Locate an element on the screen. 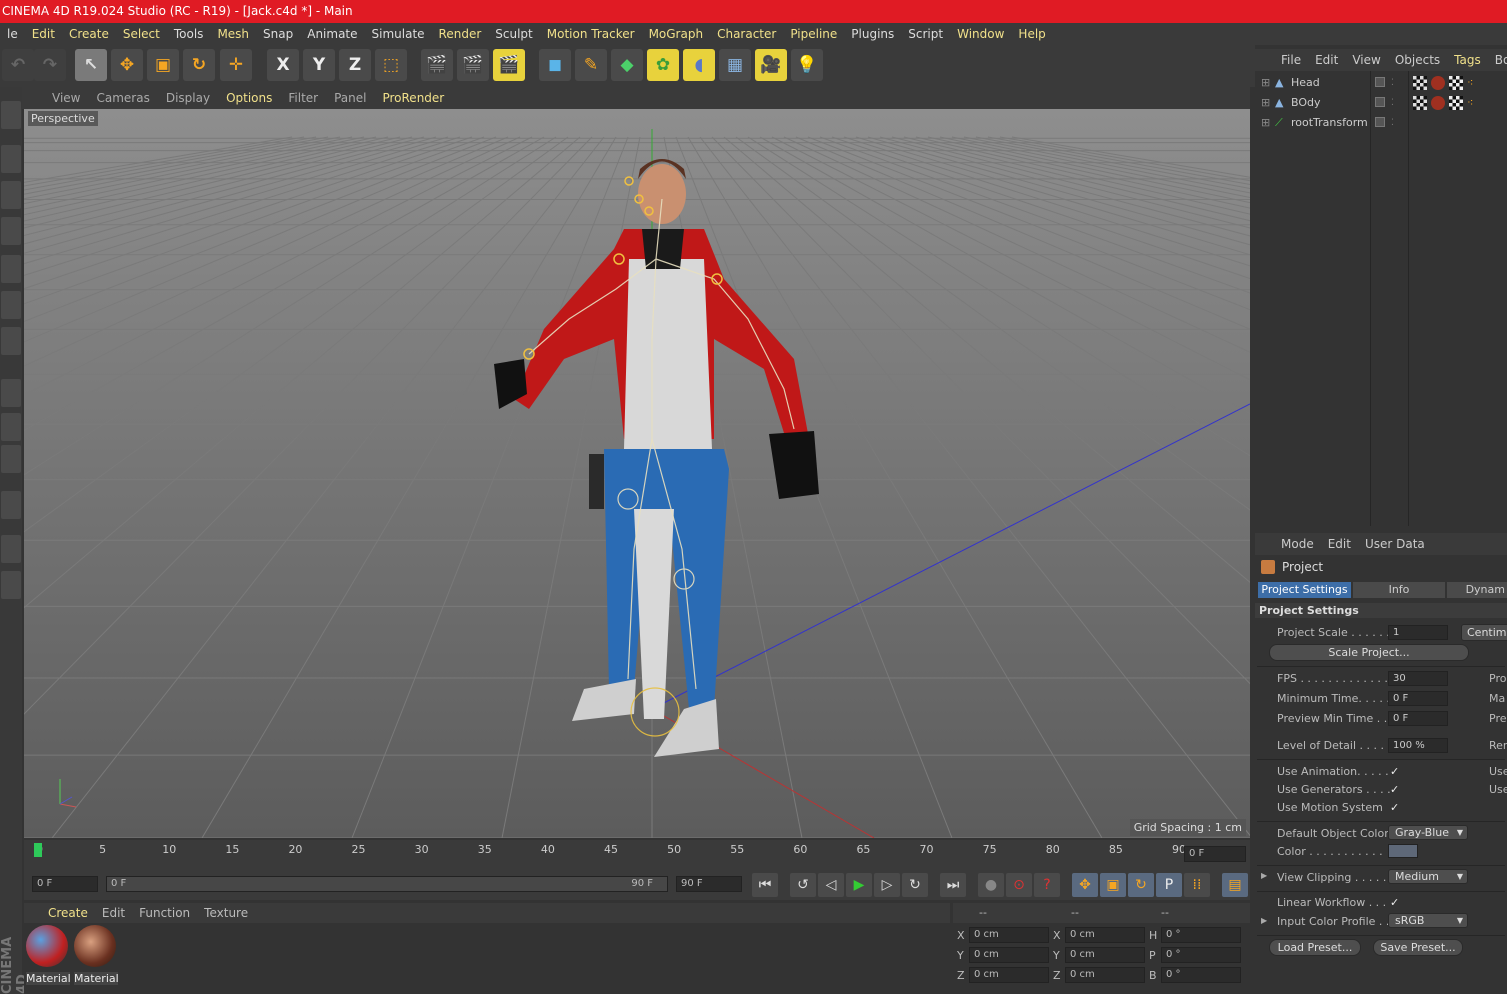  workplane-icon is located at coordinates (11, 231).